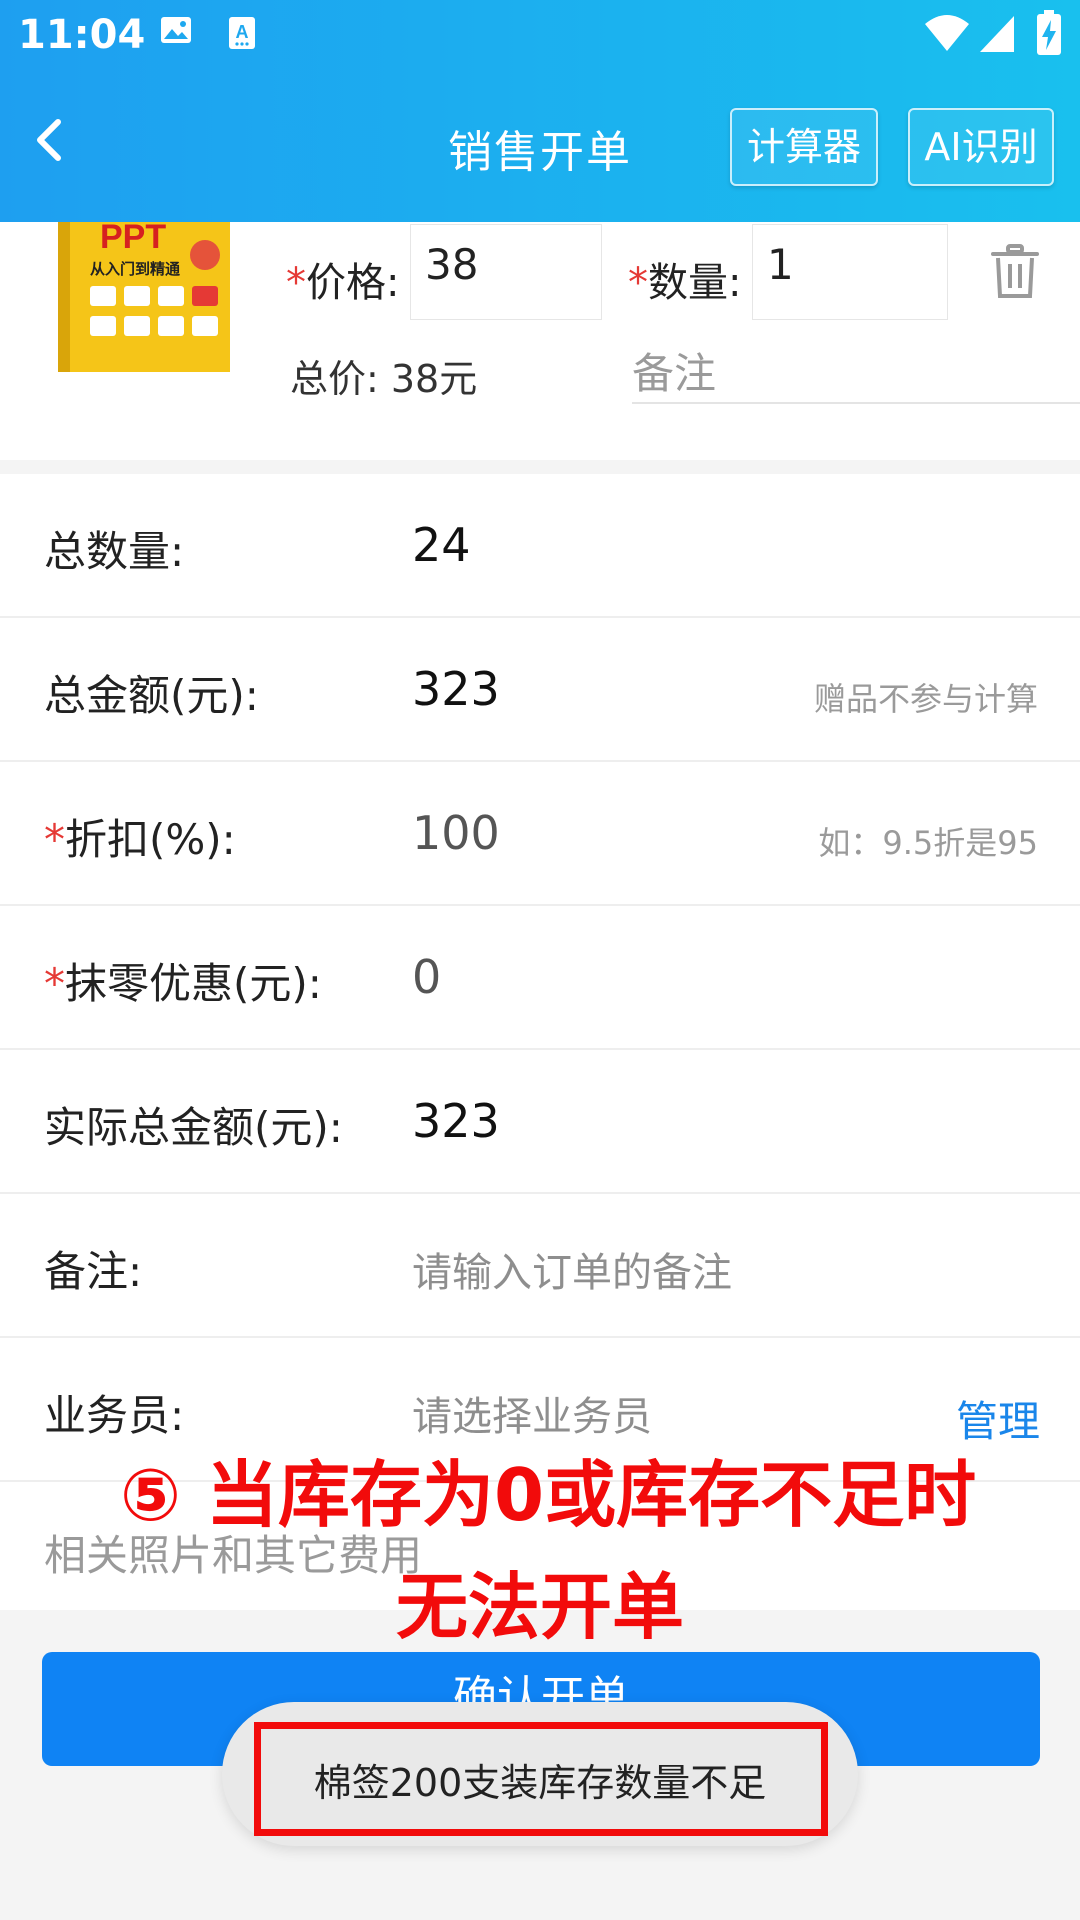 This screenshot has height=1920, width=1080. What do you see at coordinates (685, 283) in the screenshot?
I see `quantity-label: *数量:` at bounding box center [685, 283].